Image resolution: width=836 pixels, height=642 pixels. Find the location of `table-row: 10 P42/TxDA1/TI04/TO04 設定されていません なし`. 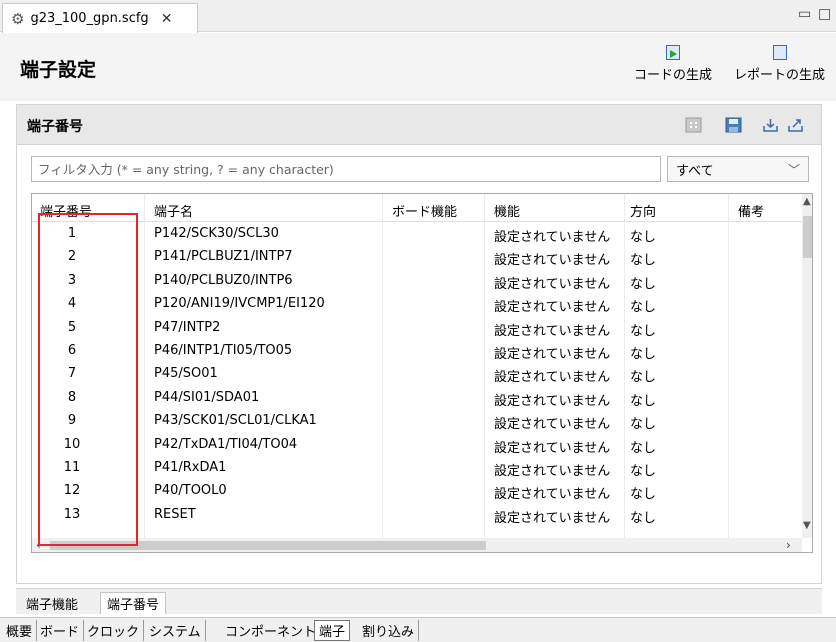

table-row: 10 P42/TxDA1/TI04/TO04 設定されていません なし is located at coordinates (417, 444).